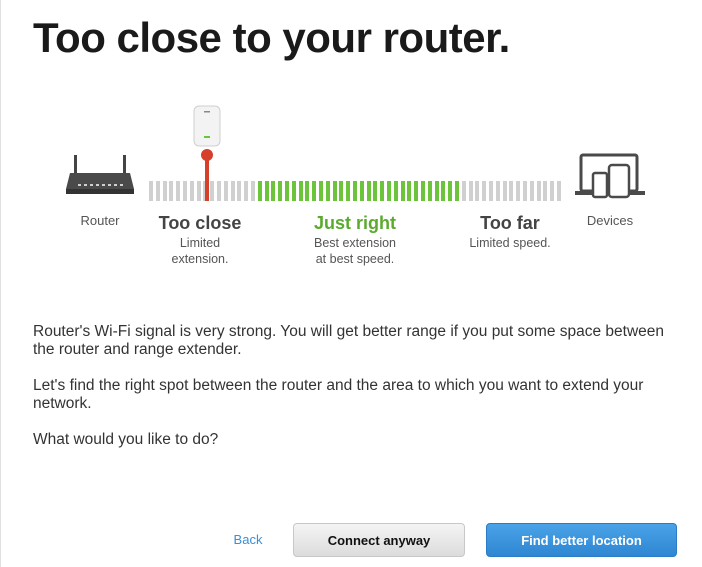  I want to click on zone-too-far: Too far Limited speed., so click(510, 232).